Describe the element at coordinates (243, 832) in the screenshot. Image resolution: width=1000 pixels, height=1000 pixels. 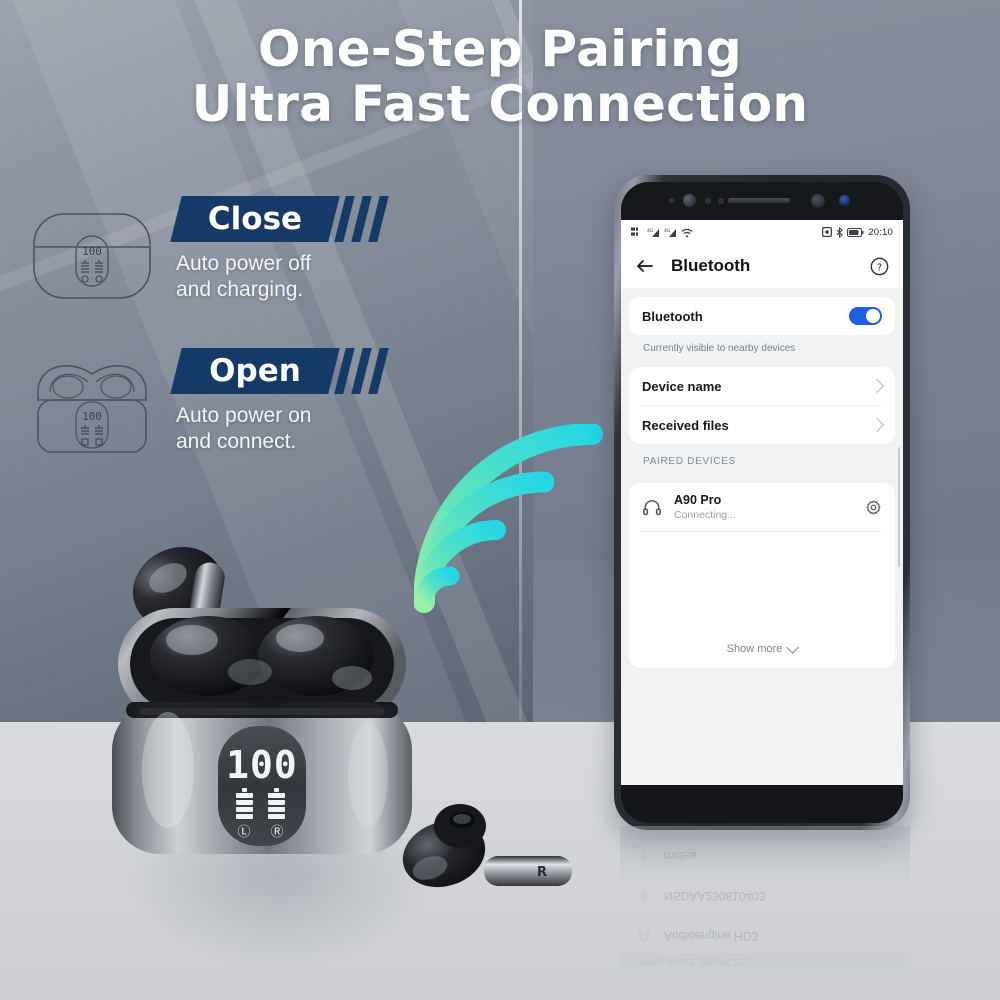
I see `svg-text: Ⓛ` at that location.